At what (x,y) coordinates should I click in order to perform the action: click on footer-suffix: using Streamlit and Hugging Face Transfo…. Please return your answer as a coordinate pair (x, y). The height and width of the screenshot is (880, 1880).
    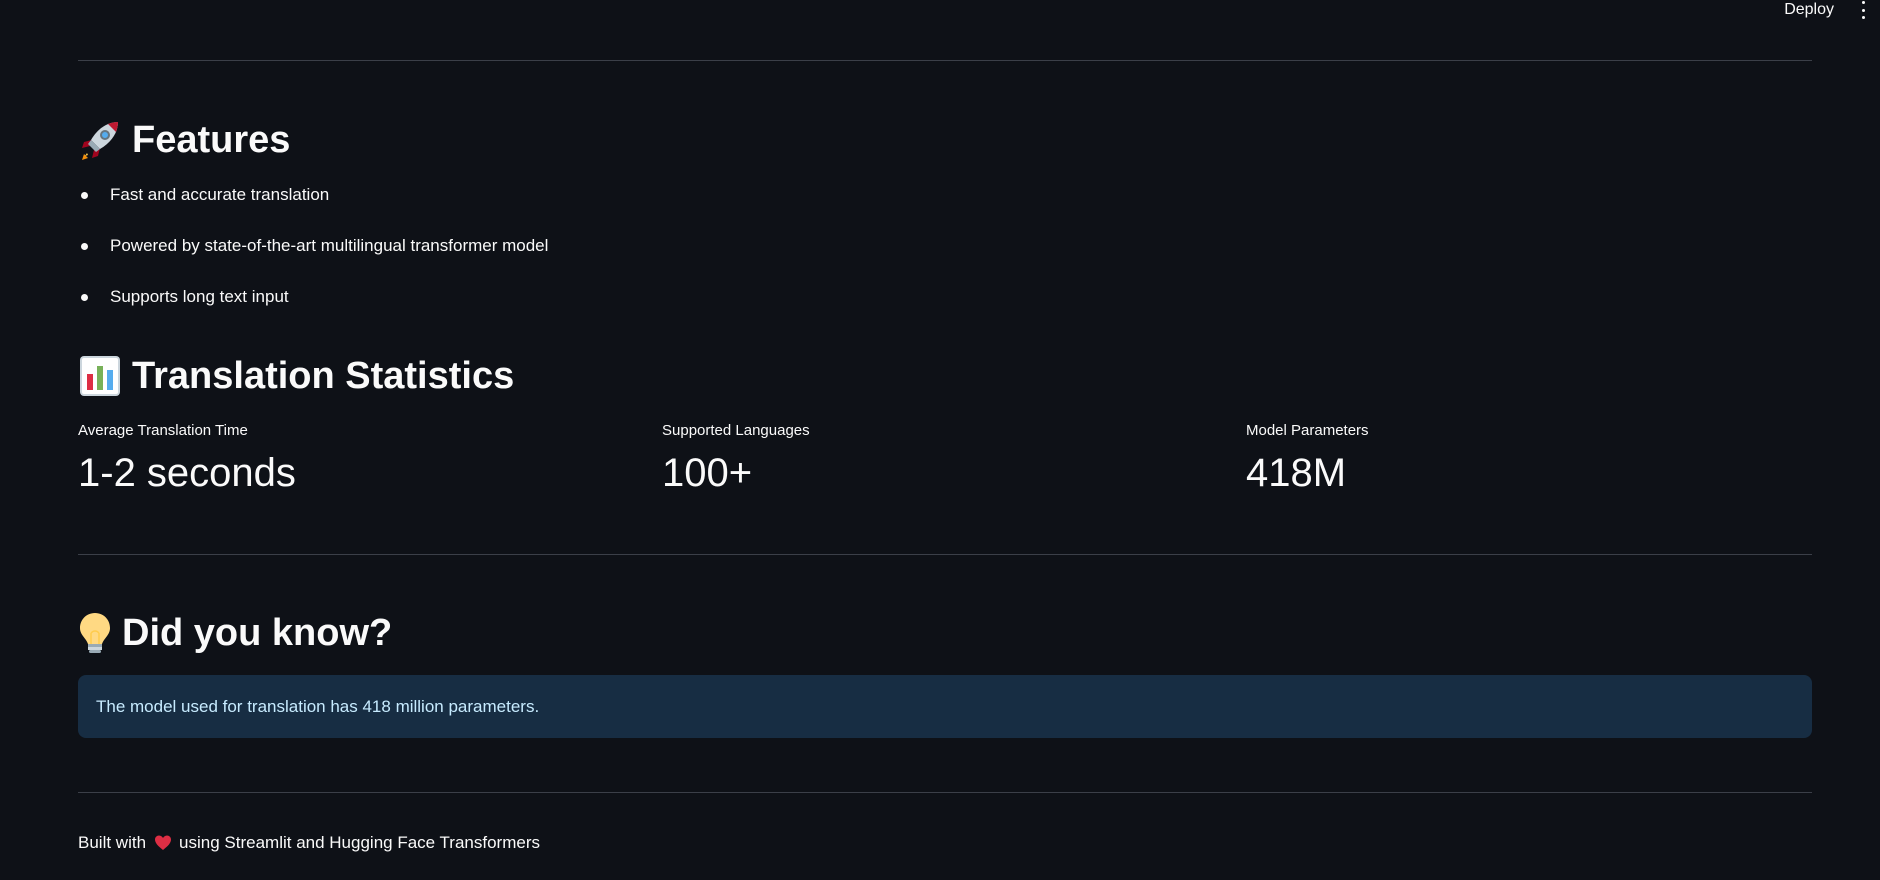
    Looking at the image, I should click on (359, 842).